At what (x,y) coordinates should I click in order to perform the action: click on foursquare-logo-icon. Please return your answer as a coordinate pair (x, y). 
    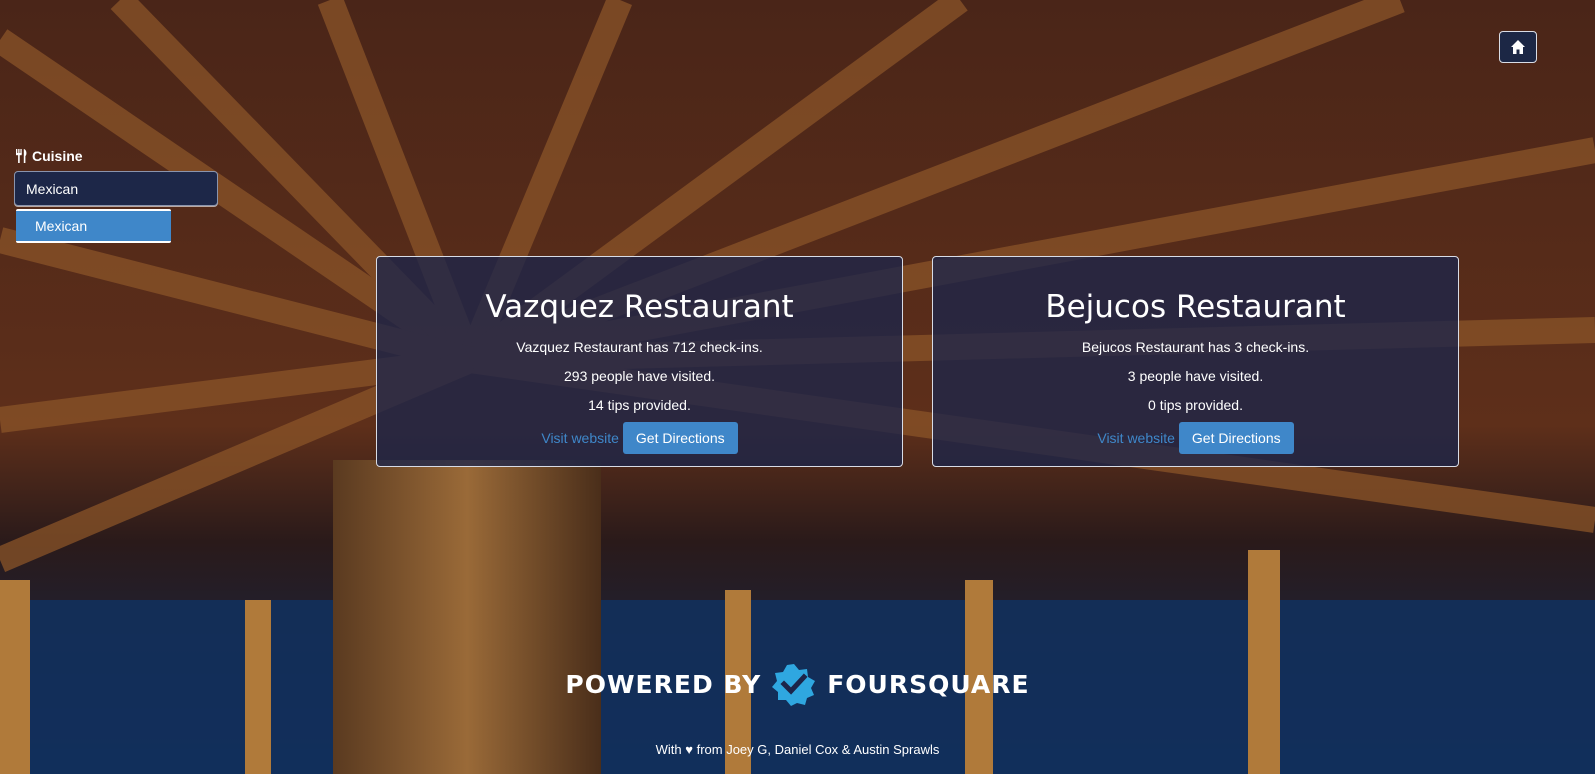
    Looking at the image, I should click on (794, 685).